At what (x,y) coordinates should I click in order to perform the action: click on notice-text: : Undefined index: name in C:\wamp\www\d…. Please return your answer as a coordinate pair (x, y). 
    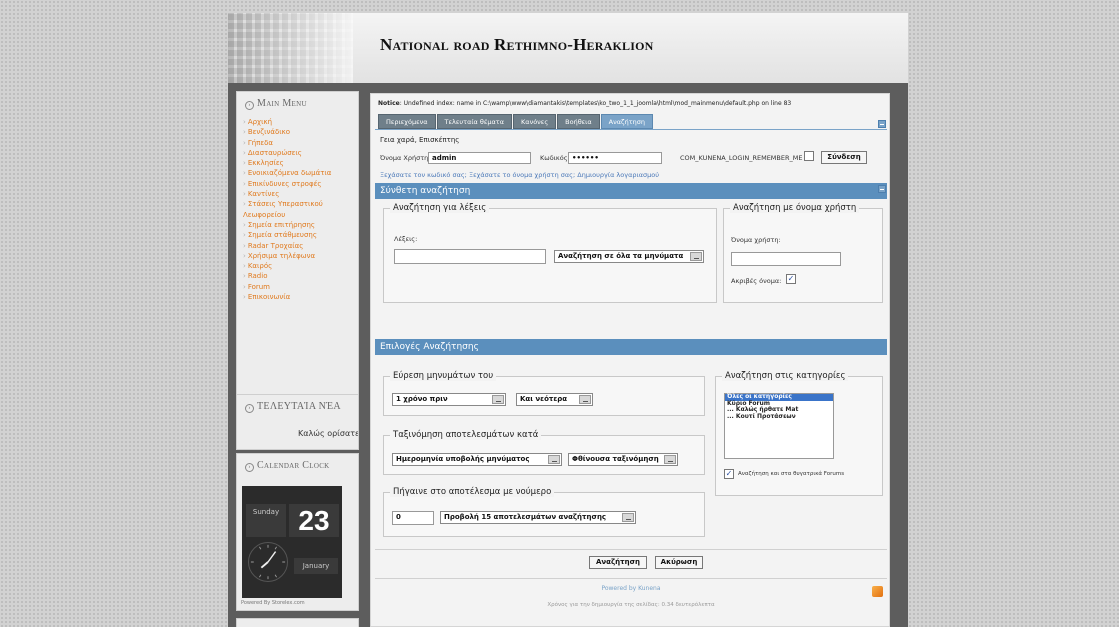
    Looking at the image, I should click on (595, 103).